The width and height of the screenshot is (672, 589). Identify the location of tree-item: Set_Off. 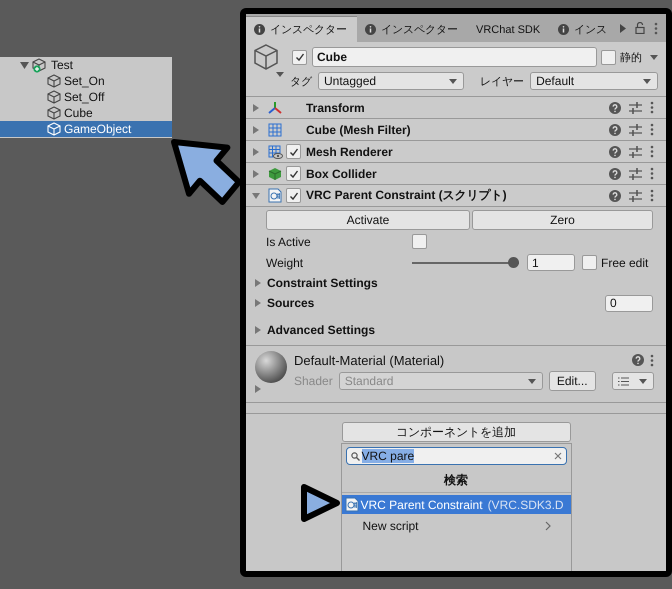
(86, 97).